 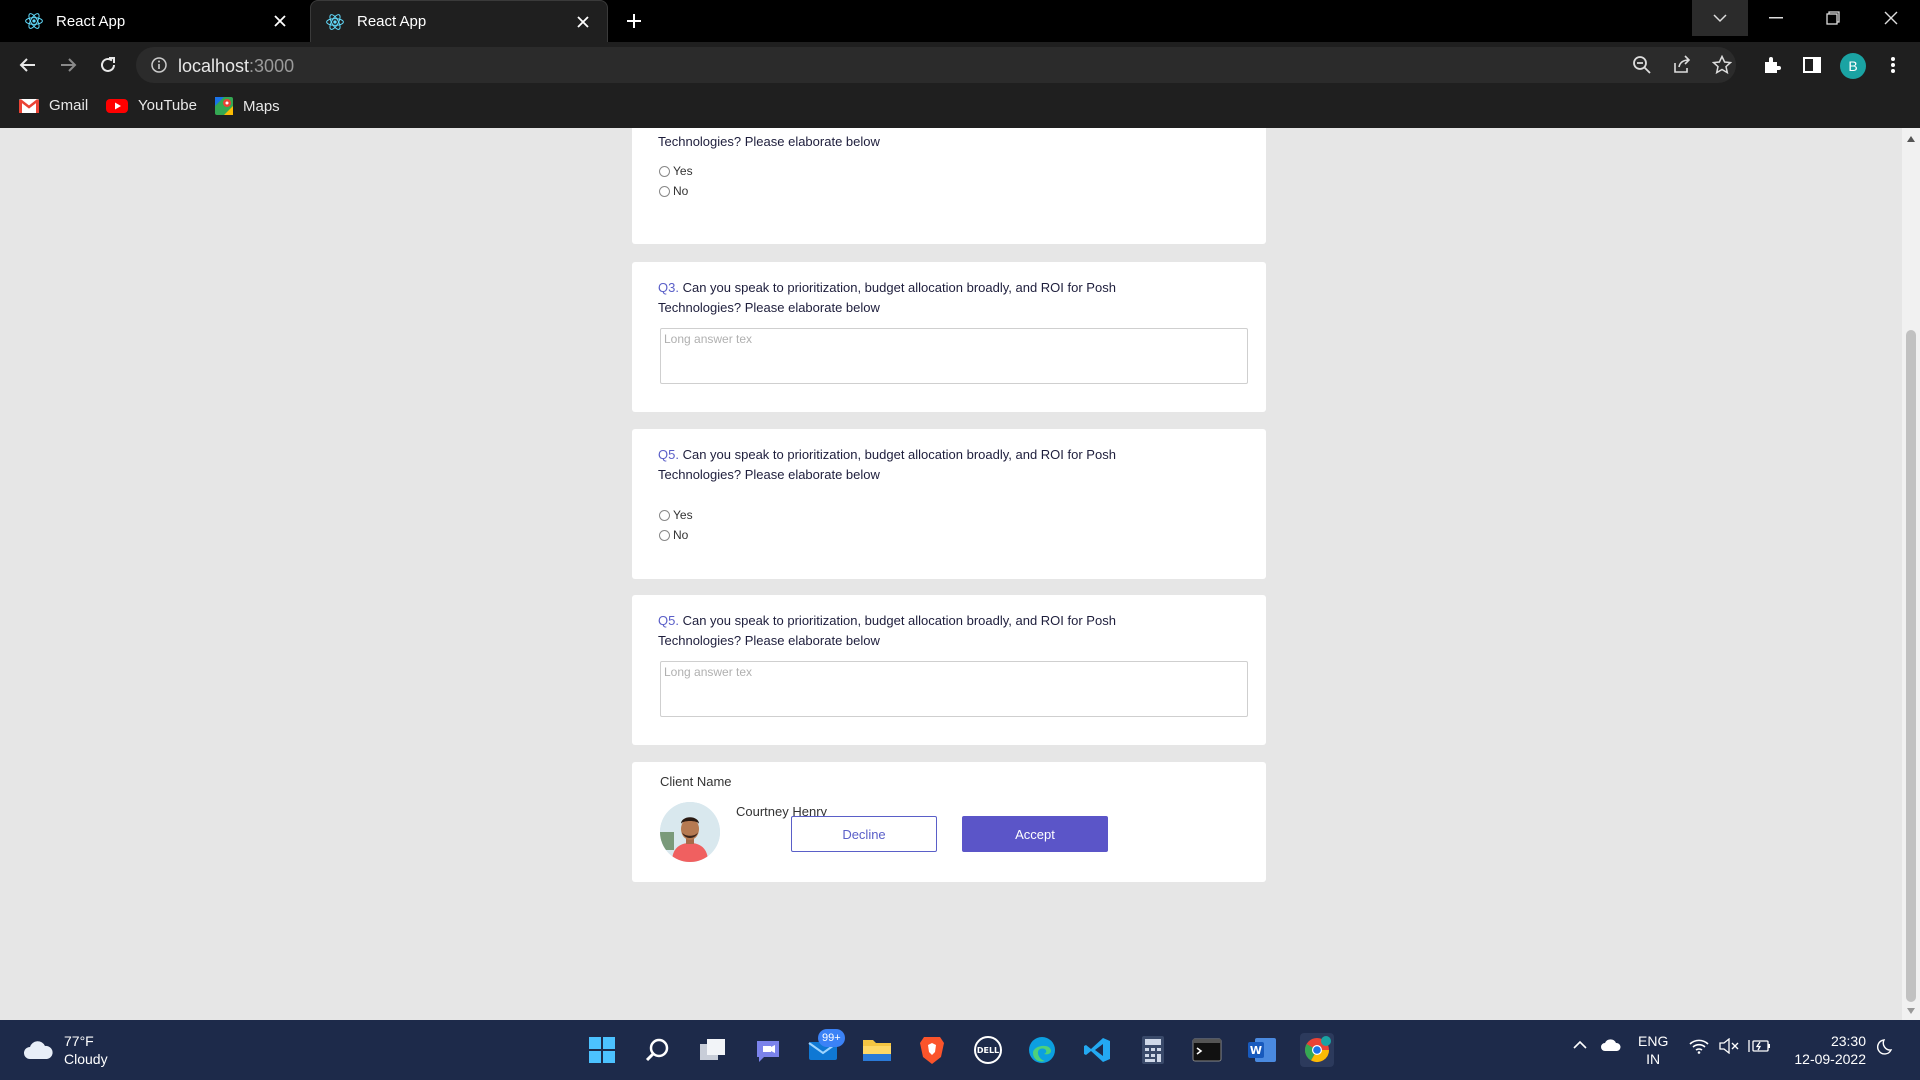 I want to click on wifi-icon, so click(x=1699, y=1046).